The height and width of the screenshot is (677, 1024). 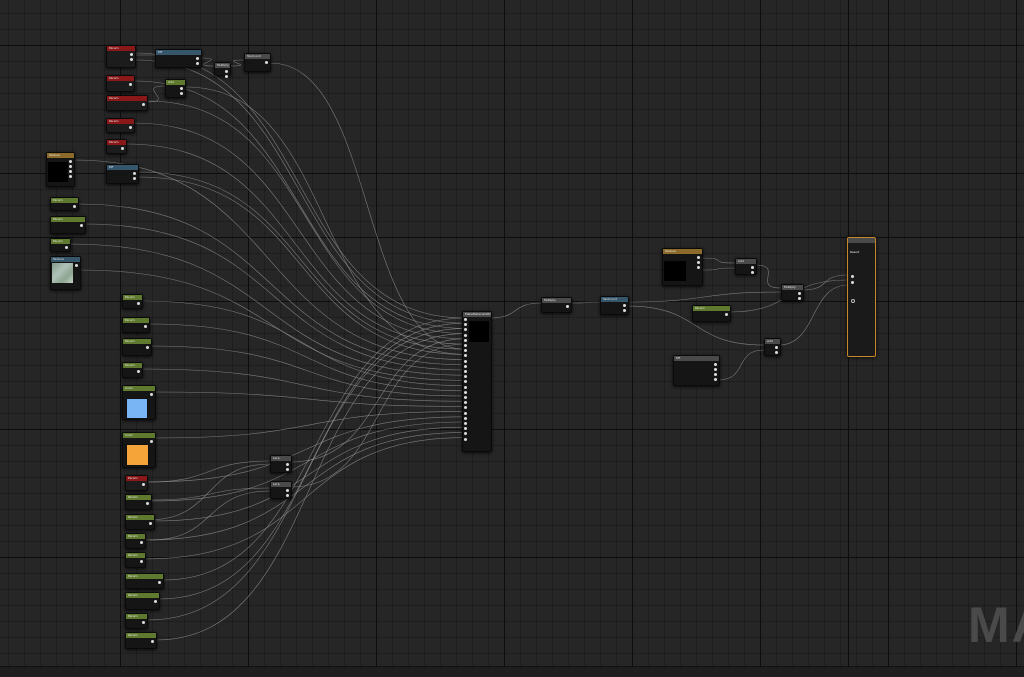 What do you see at coordinates (136, 483) in the screenshot?
I see `param-node-6: Param` at bounding box center [136, 483].